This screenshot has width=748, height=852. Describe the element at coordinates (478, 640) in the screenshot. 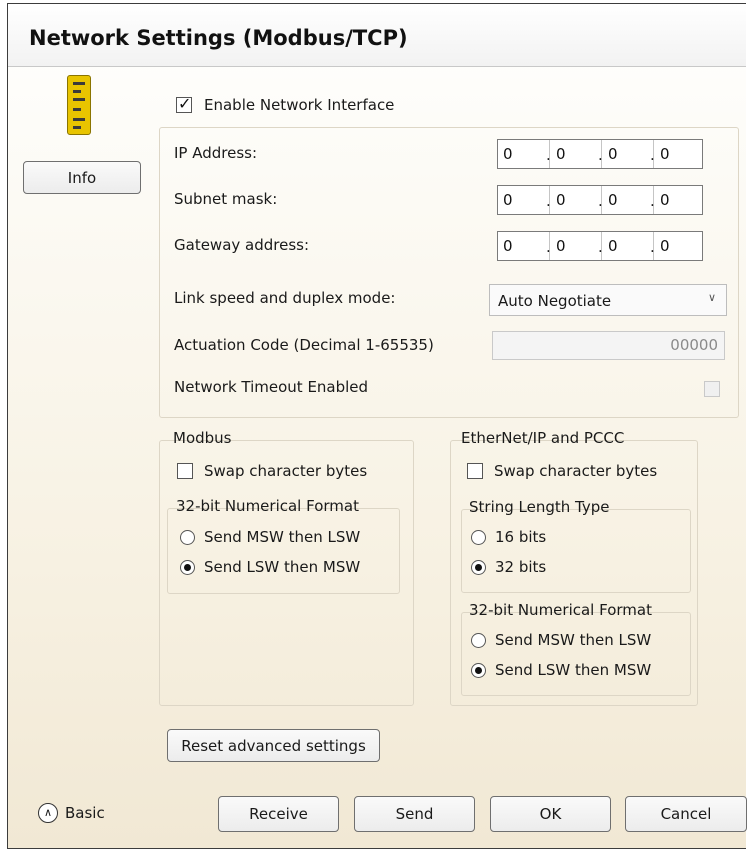

I see `ethernet-msw-lsw-radio` at that location.